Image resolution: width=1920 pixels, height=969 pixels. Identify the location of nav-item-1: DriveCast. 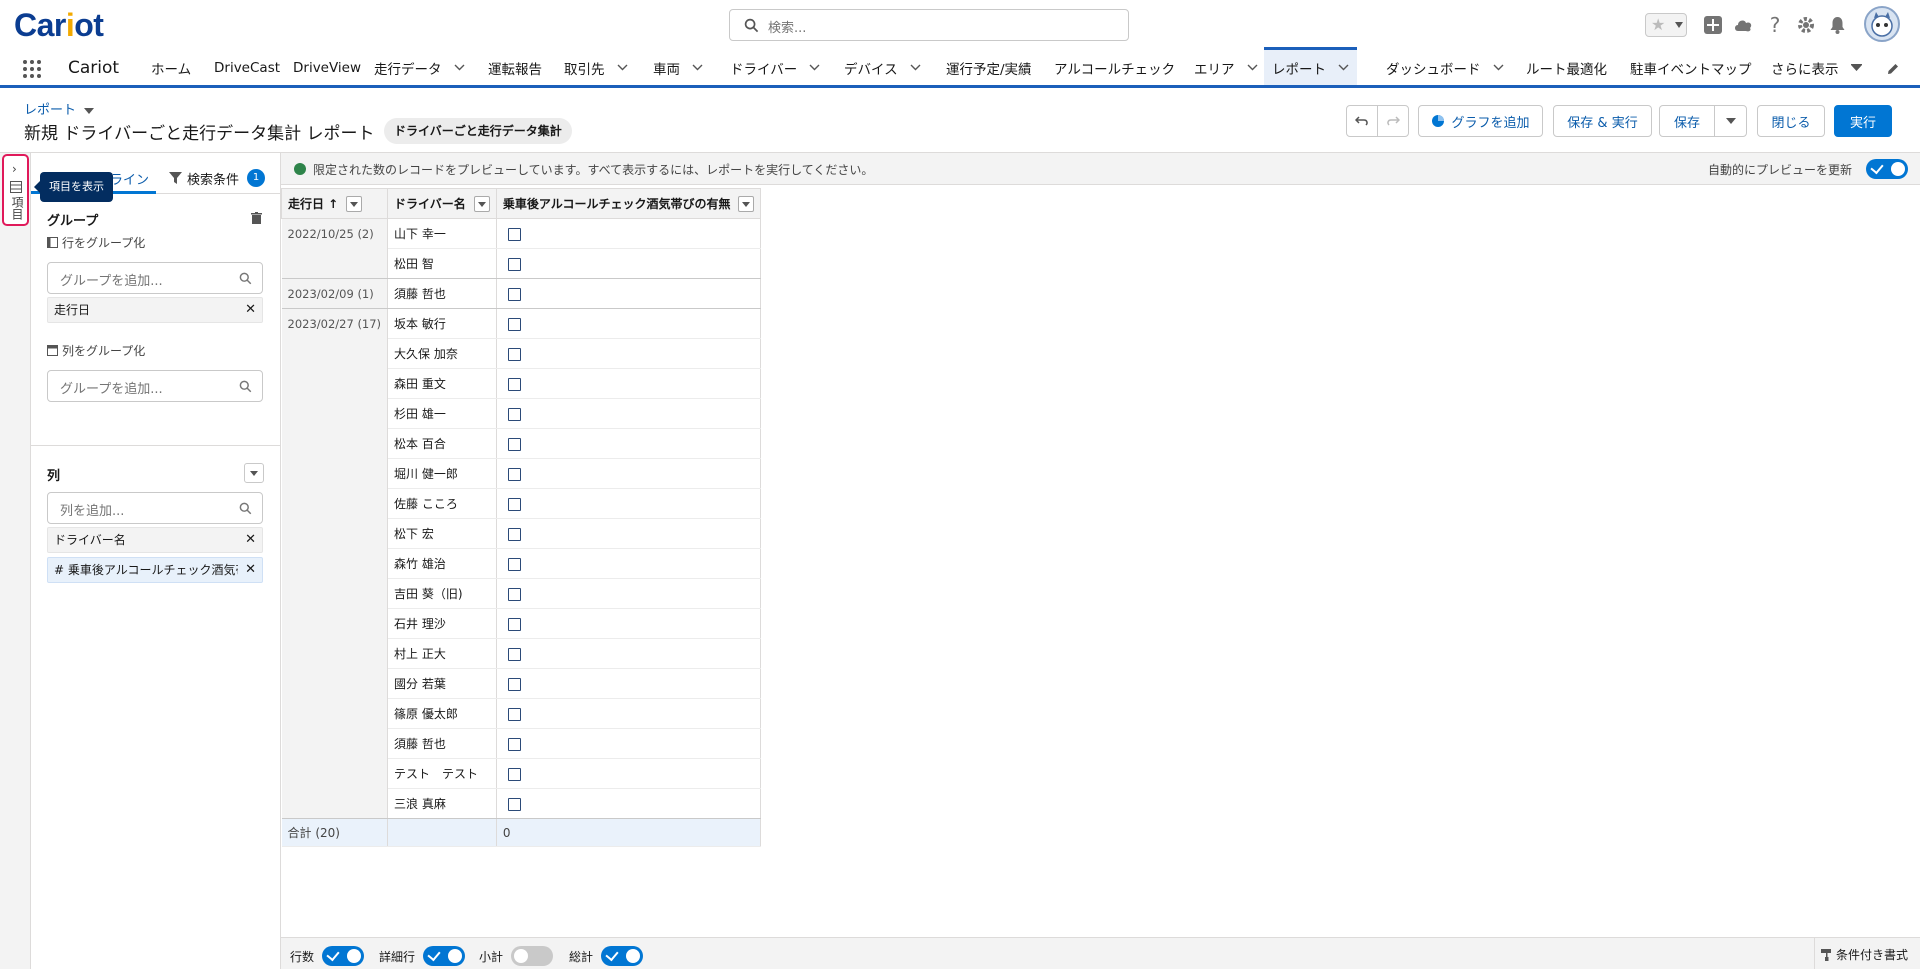
(247, 67).